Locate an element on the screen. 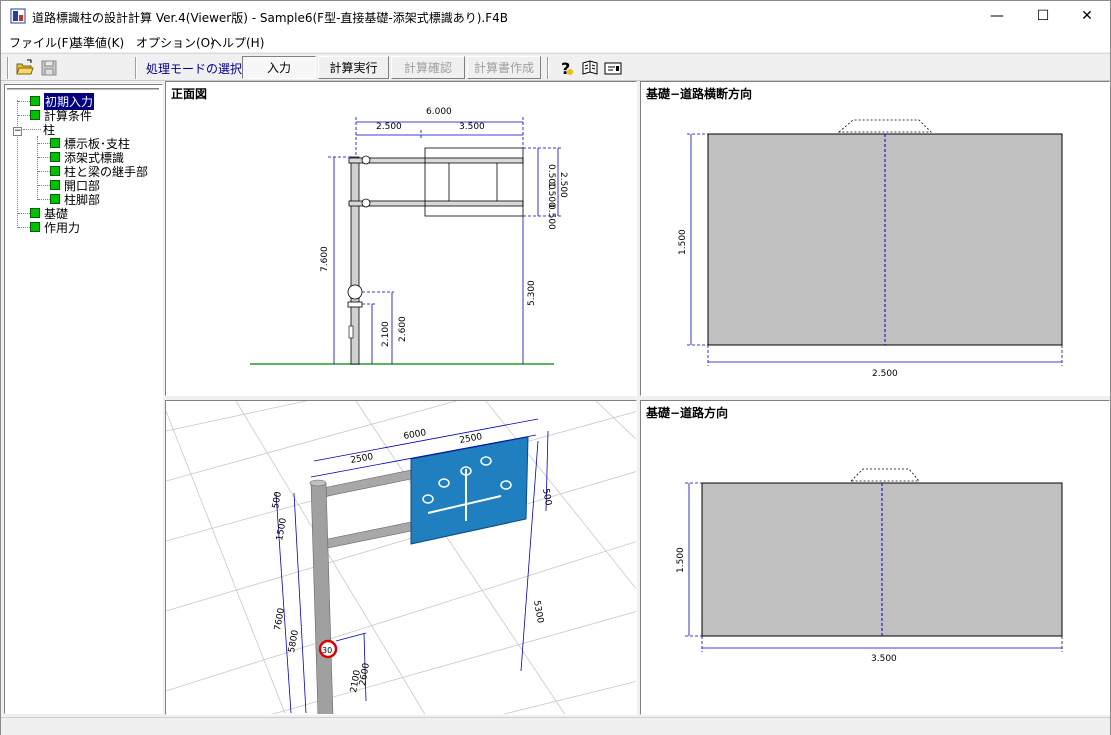 This screenshot has width=1111, height=735. help-icon: ? is located at coordinates (566, 68).